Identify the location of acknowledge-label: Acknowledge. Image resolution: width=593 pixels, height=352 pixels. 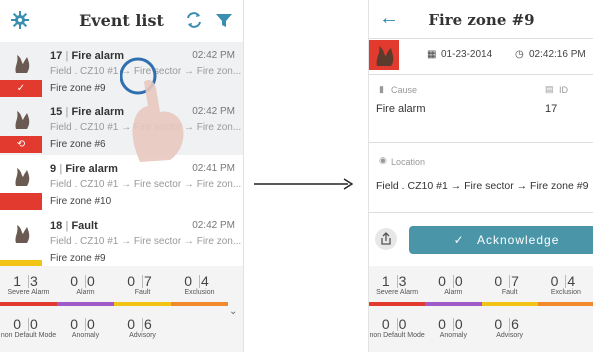
(518, 240).